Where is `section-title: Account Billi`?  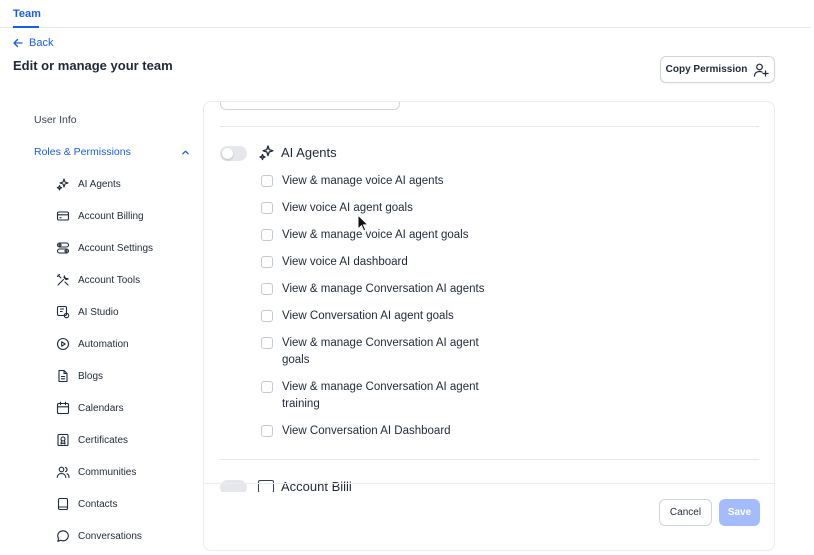
section-title: Account Billi is located at coordinates (316, 485).